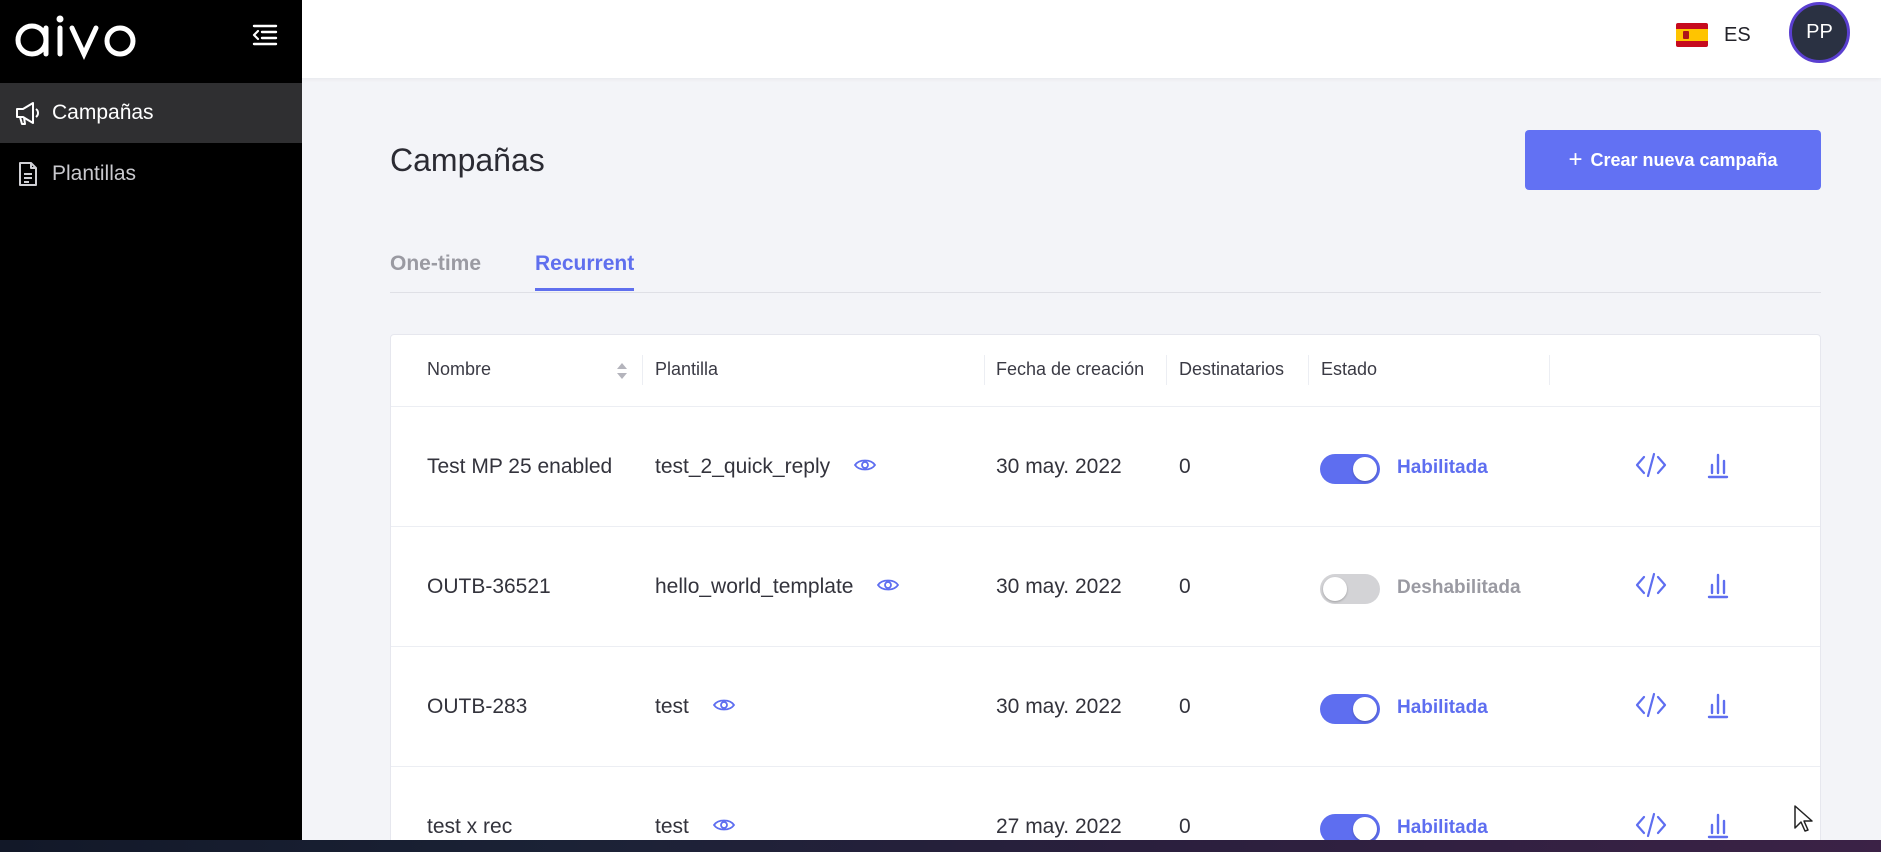 The width and height of the screenshot is (1881, 852). Describe the element at coordinates (1684, 159) in the screenshot. I see `create-campaign-label: Crear nueva campaña` at that location.